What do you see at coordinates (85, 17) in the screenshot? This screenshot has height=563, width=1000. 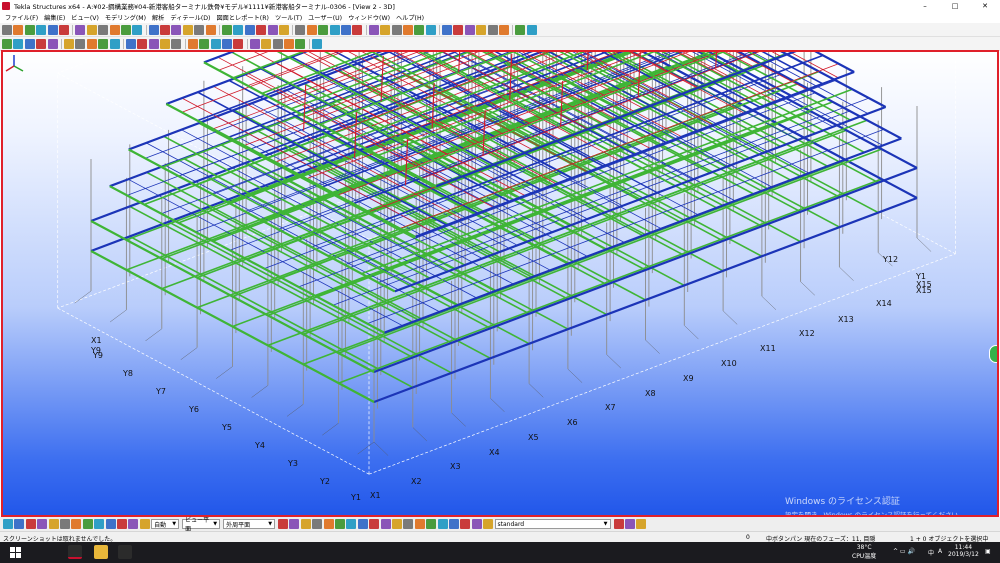 I see `menu-view: ビュー(V)` at bounding box center [85, 17].